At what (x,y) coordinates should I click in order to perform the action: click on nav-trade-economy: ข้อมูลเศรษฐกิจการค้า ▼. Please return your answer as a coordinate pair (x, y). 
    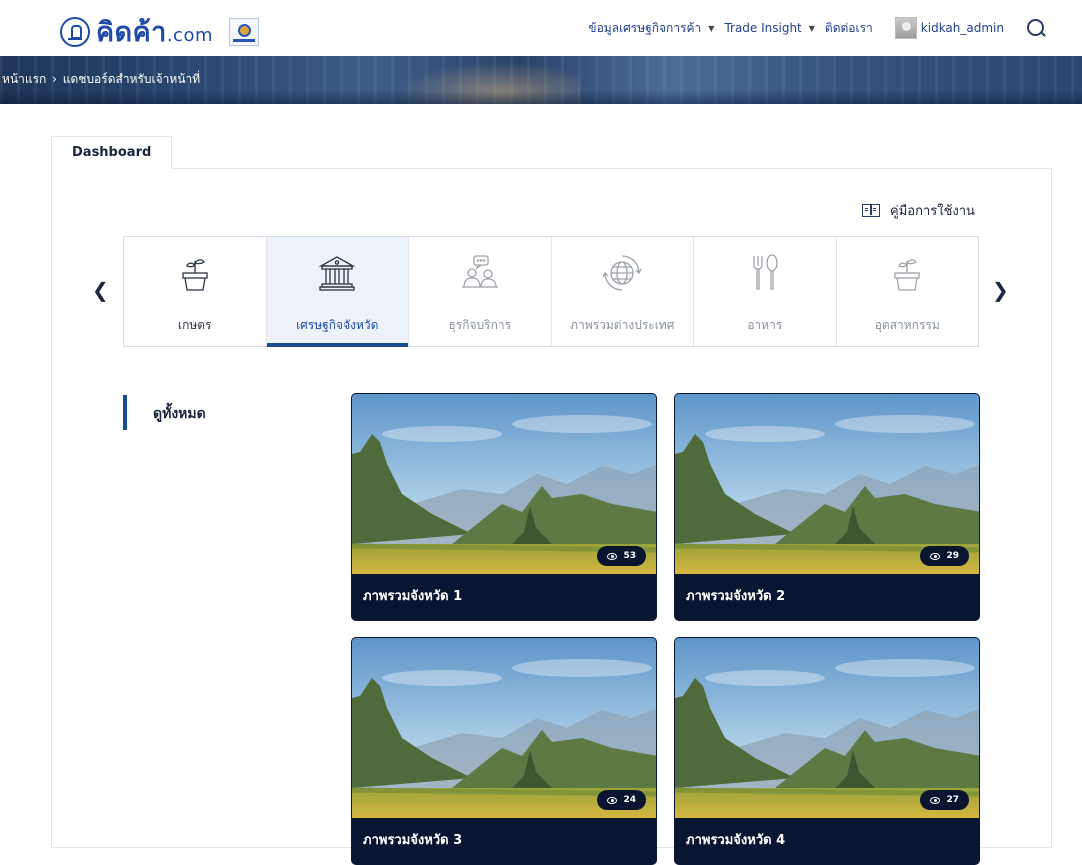
    Looking at the image, I should click on (651, 28).